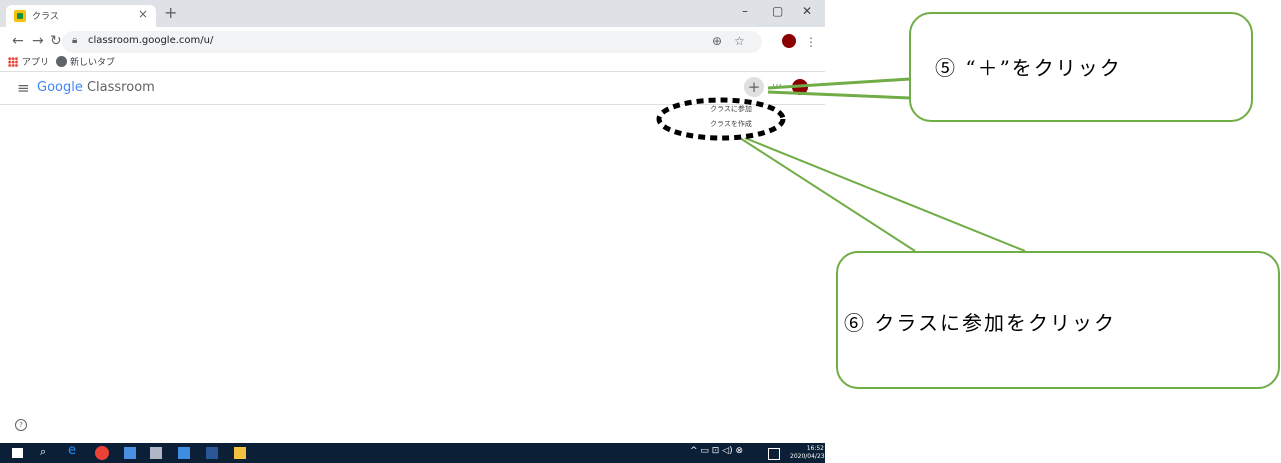 The image size is (1281, 463). Describe the element at coordinates (839, 83) in the screenshot. I see `callout-pointer-5a` at that location.